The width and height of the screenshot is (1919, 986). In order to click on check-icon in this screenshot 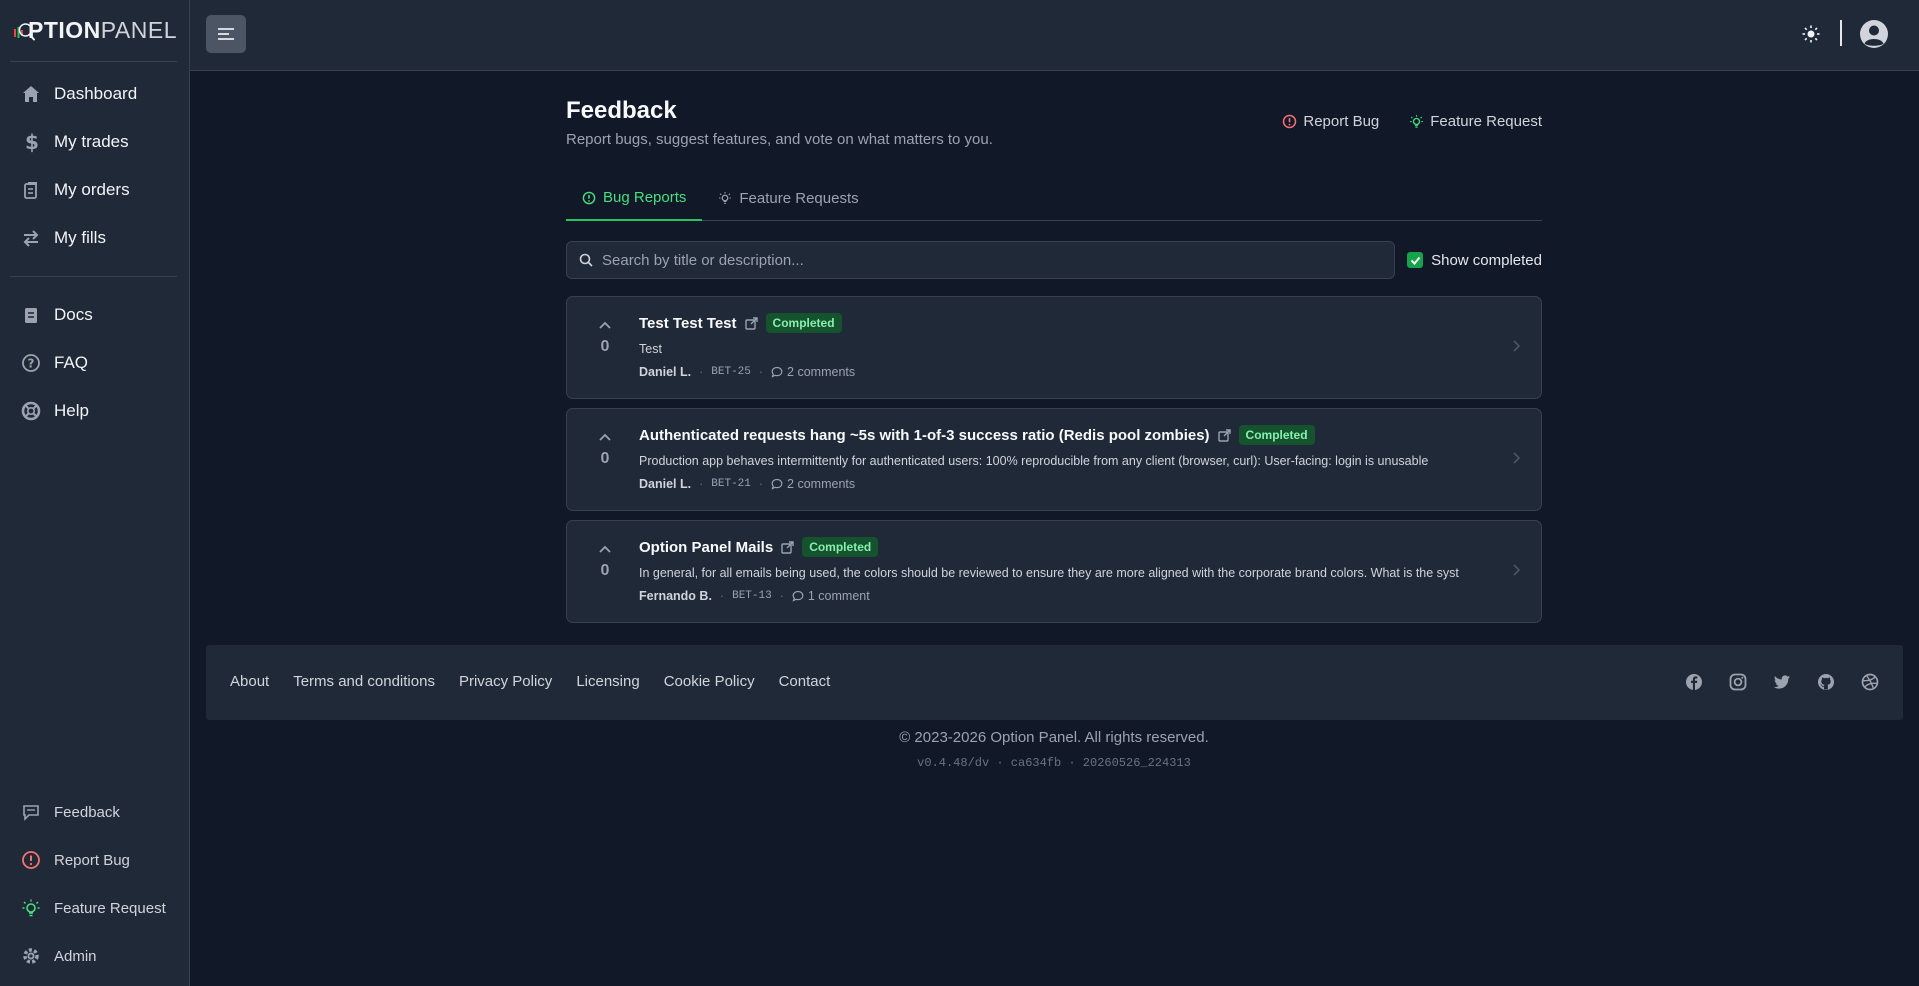, I will do `click(1415, 260)`.